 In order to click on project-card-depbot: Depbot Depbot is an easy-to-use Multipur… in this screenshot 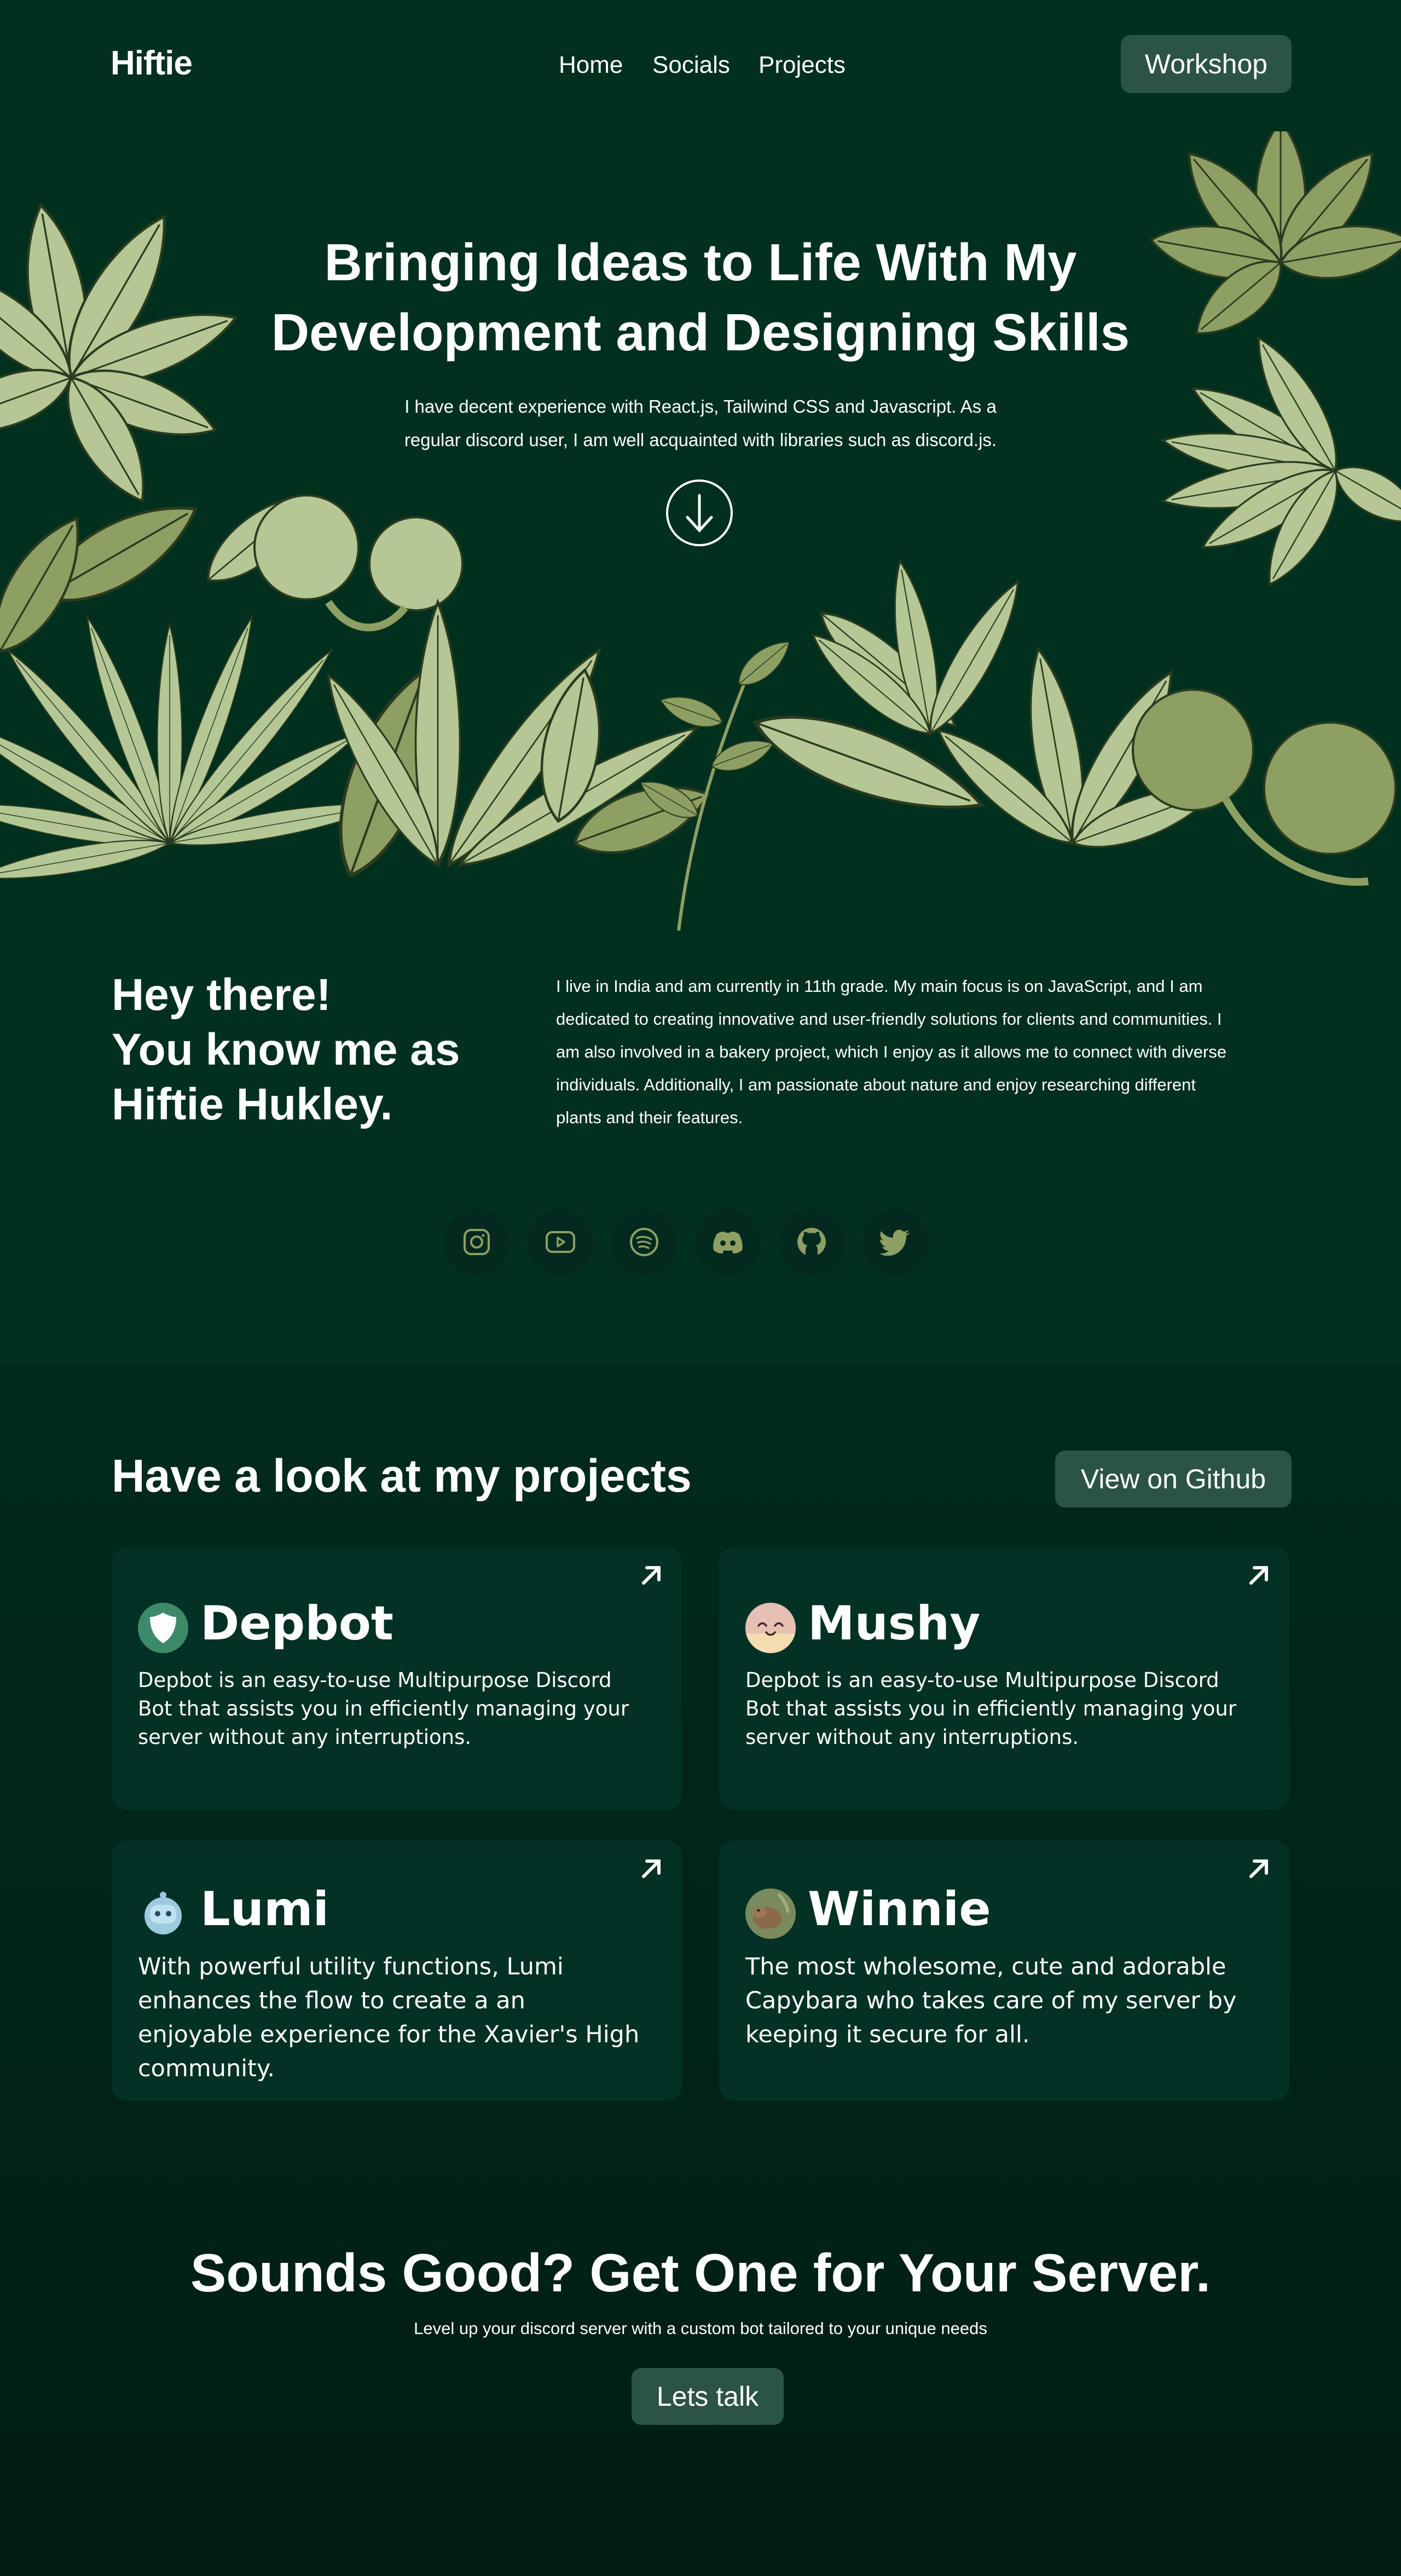, I will do `click(397, 1678)`.